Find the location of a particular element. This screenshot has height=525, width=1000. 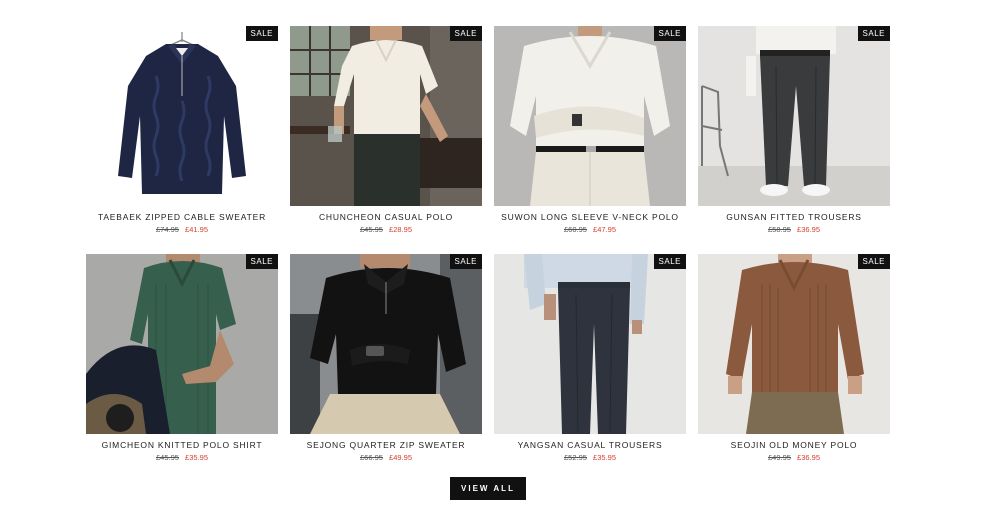

sale-price: £28.95 is located at coordinates (400, 229).